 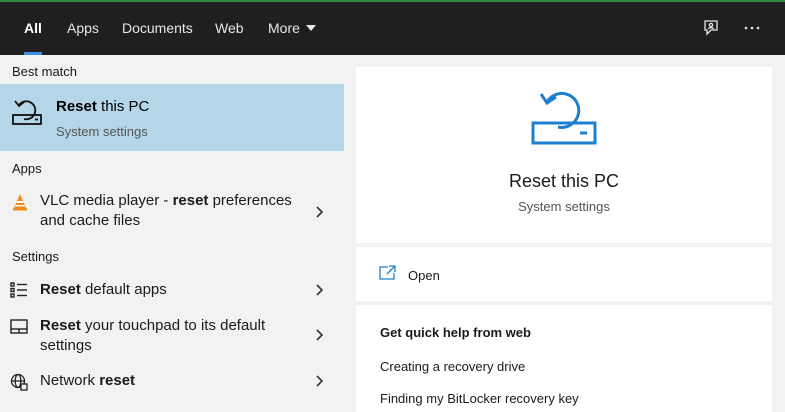 I want to click on tab-apps: Apps, so click(x=83, y=28).